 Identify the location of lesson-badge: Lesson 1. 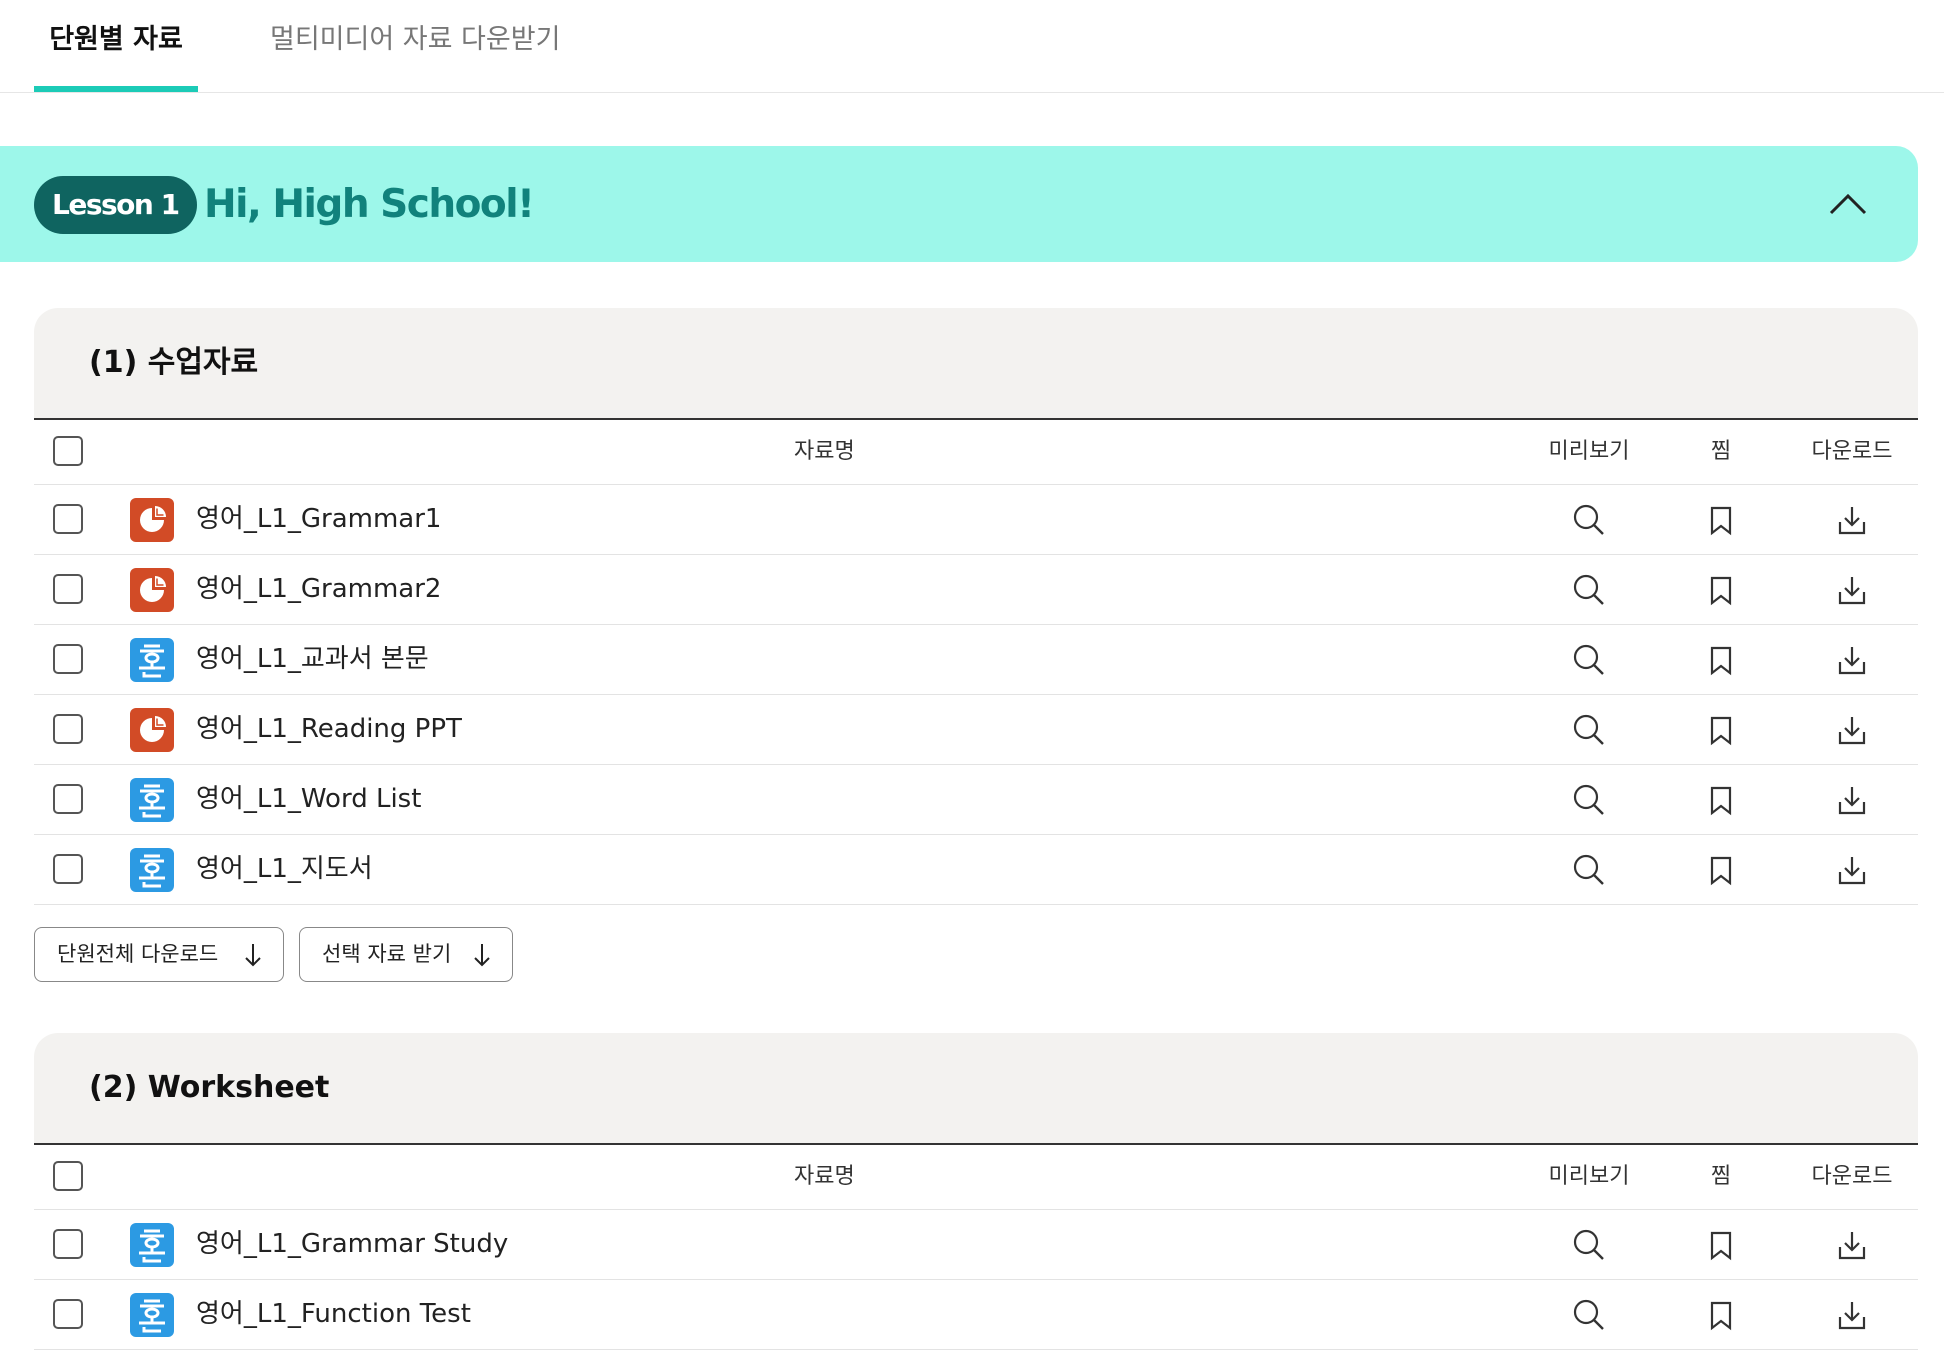
(115, 205).